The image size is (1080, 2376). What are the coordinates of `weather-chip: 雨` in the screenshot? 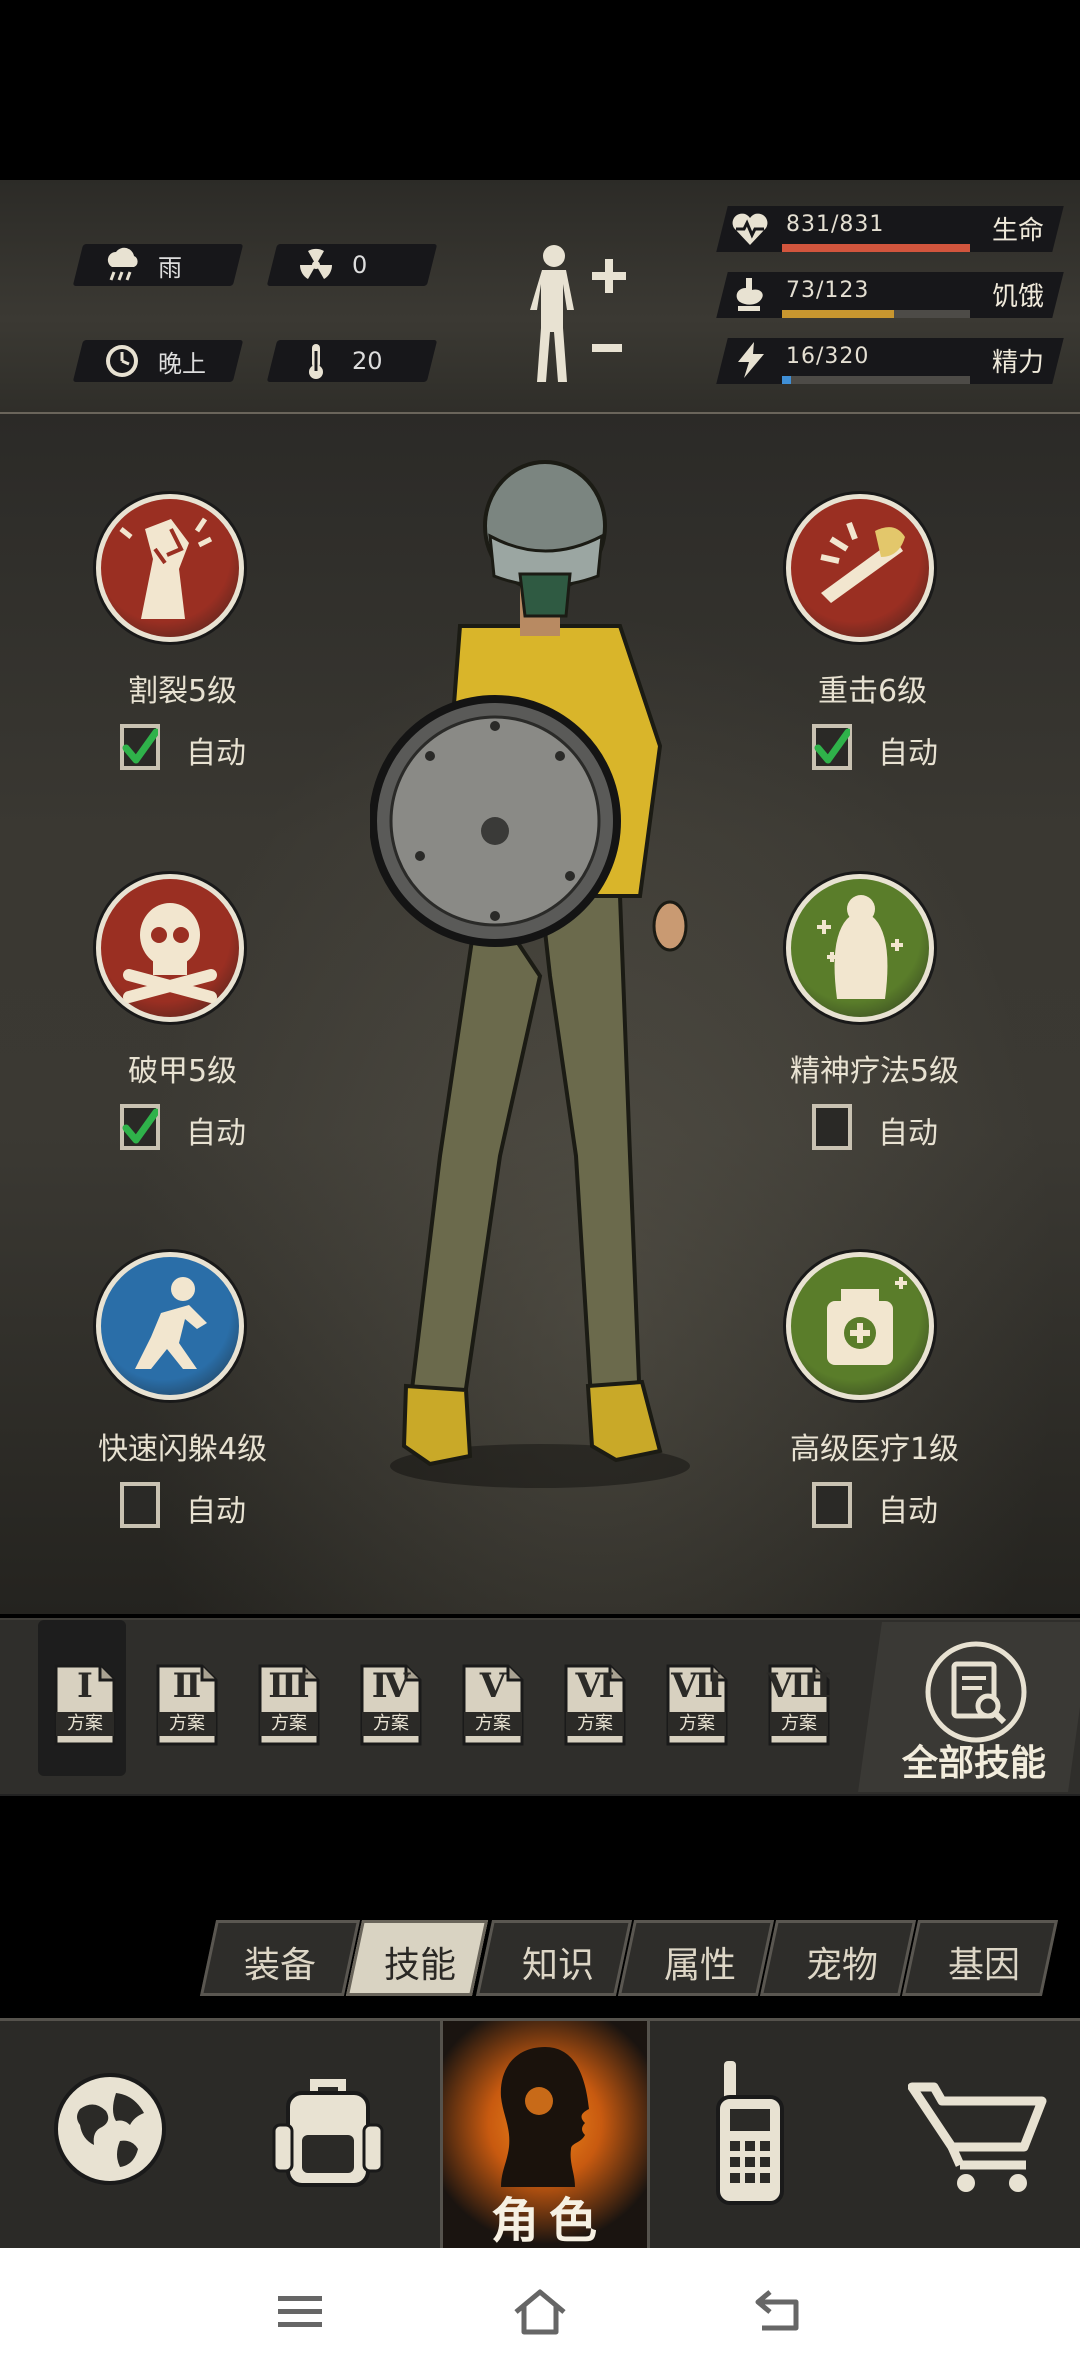 It's located at (130, 265).